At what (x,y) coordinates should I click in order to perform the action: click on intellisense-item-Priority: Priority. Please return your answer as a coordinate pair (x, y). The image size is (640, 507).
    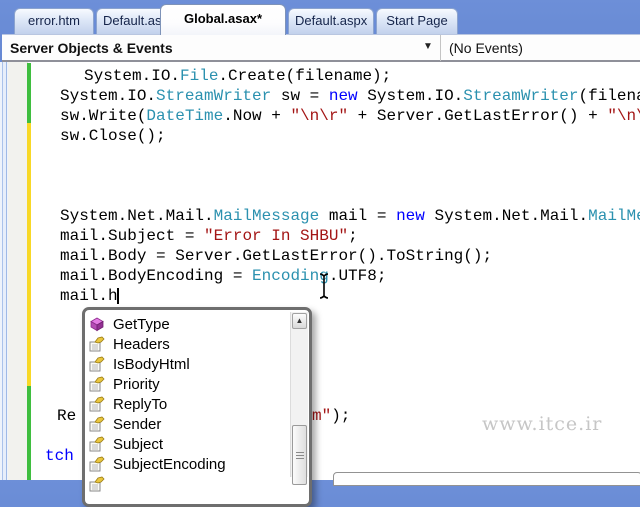
    Looking at the image, I should click on (188, 384).